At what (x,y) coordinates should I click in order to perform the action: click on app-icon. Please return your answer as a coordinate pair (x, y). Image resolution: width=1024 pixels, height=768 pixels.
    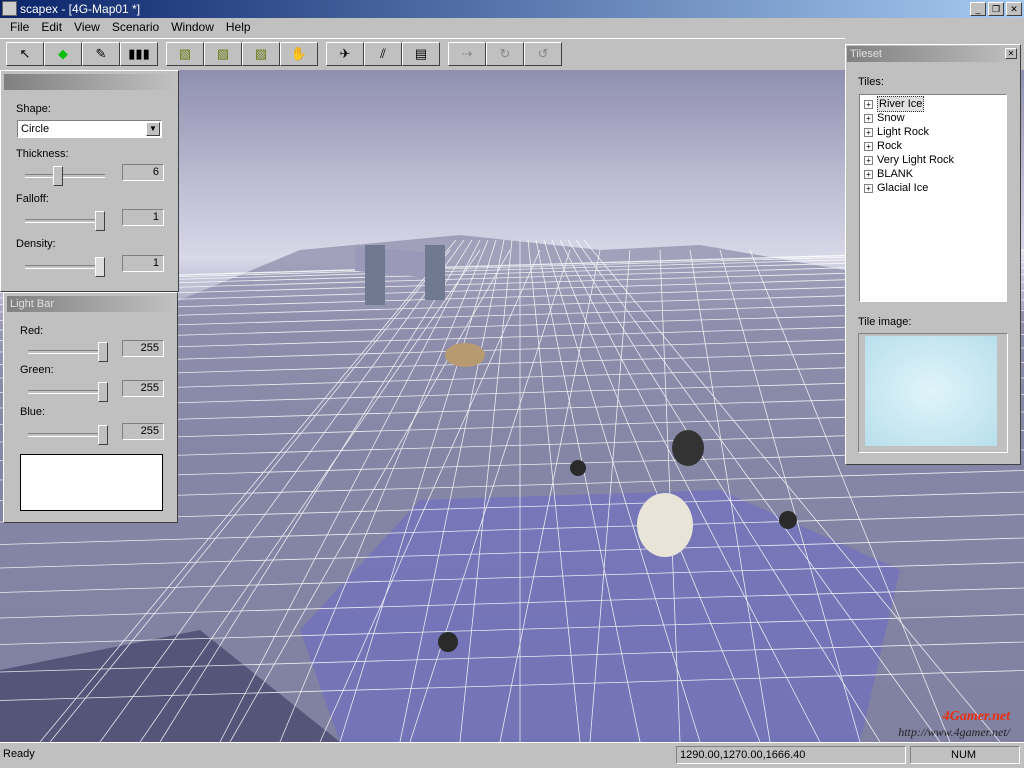
    Looking at the image, I should click on (9, 8).